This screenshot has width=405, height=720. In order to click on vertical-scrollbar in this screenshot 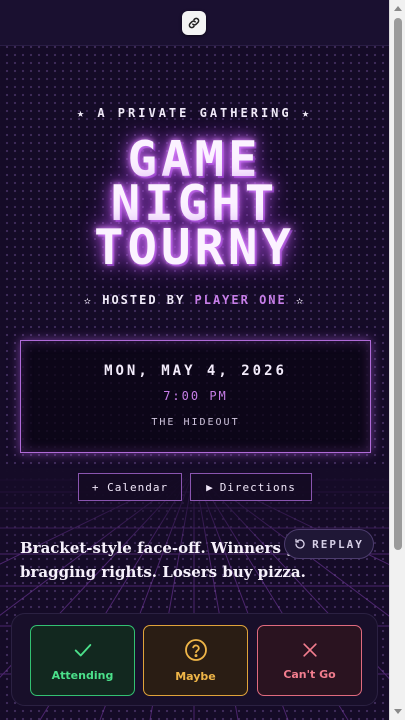, I will do `click(397, 360)`.